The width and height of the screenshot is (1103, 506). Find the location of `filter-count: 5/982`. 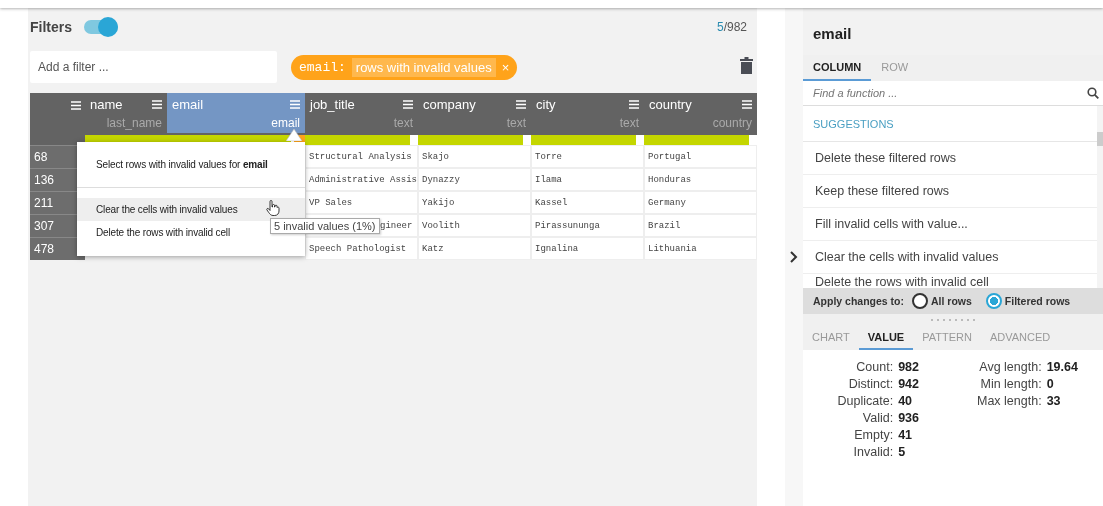

filter-count: 5/982 is located at coordinates (731, 27).